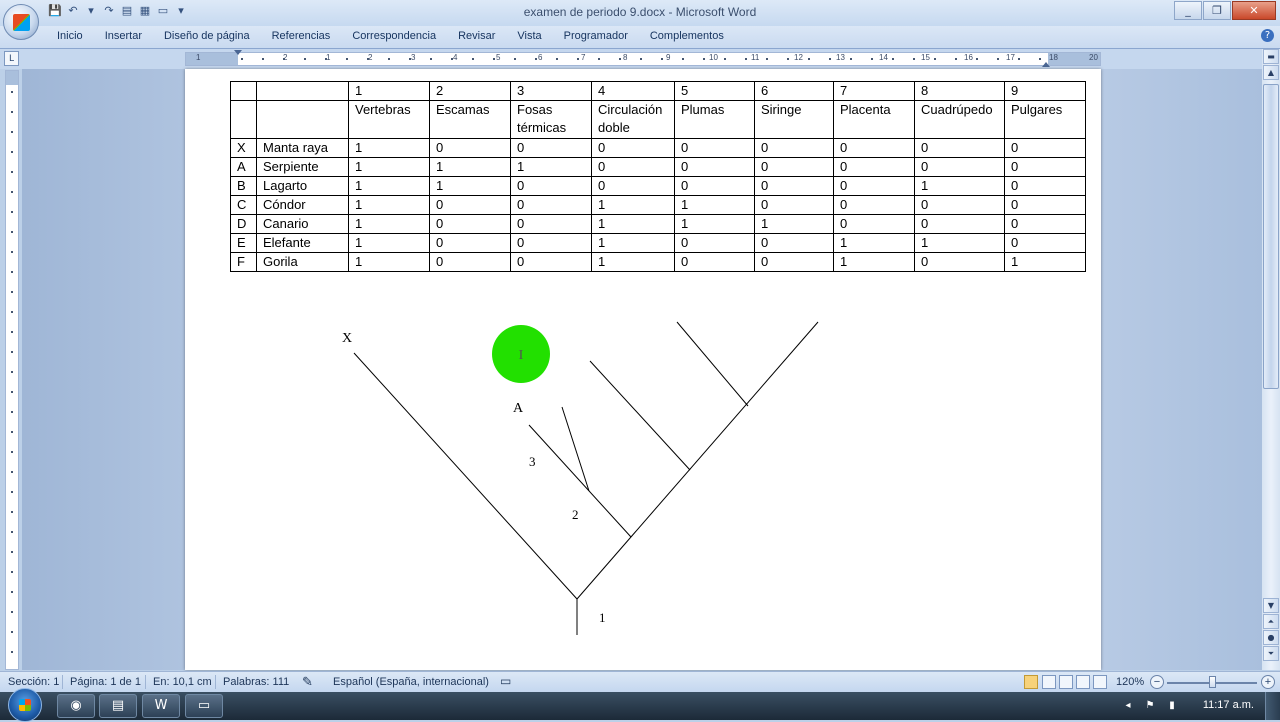  I want to click on tab-correspondencia: Correspondencia, so click(394, 36).